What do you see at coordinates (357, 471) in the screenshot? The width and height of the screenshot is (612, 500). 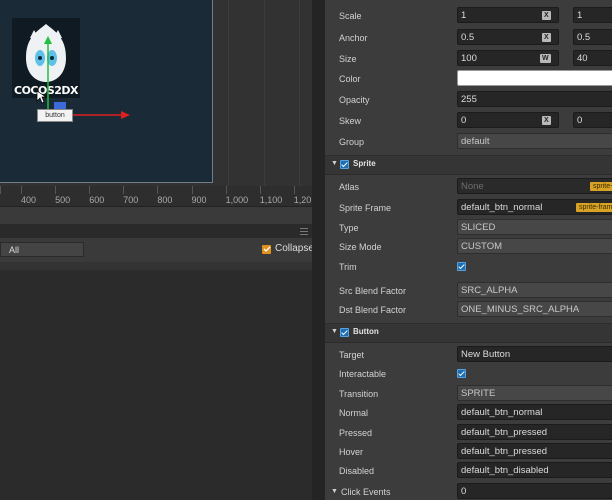 I see `disabled-label: Disabled` at bounding box center [357, 471].